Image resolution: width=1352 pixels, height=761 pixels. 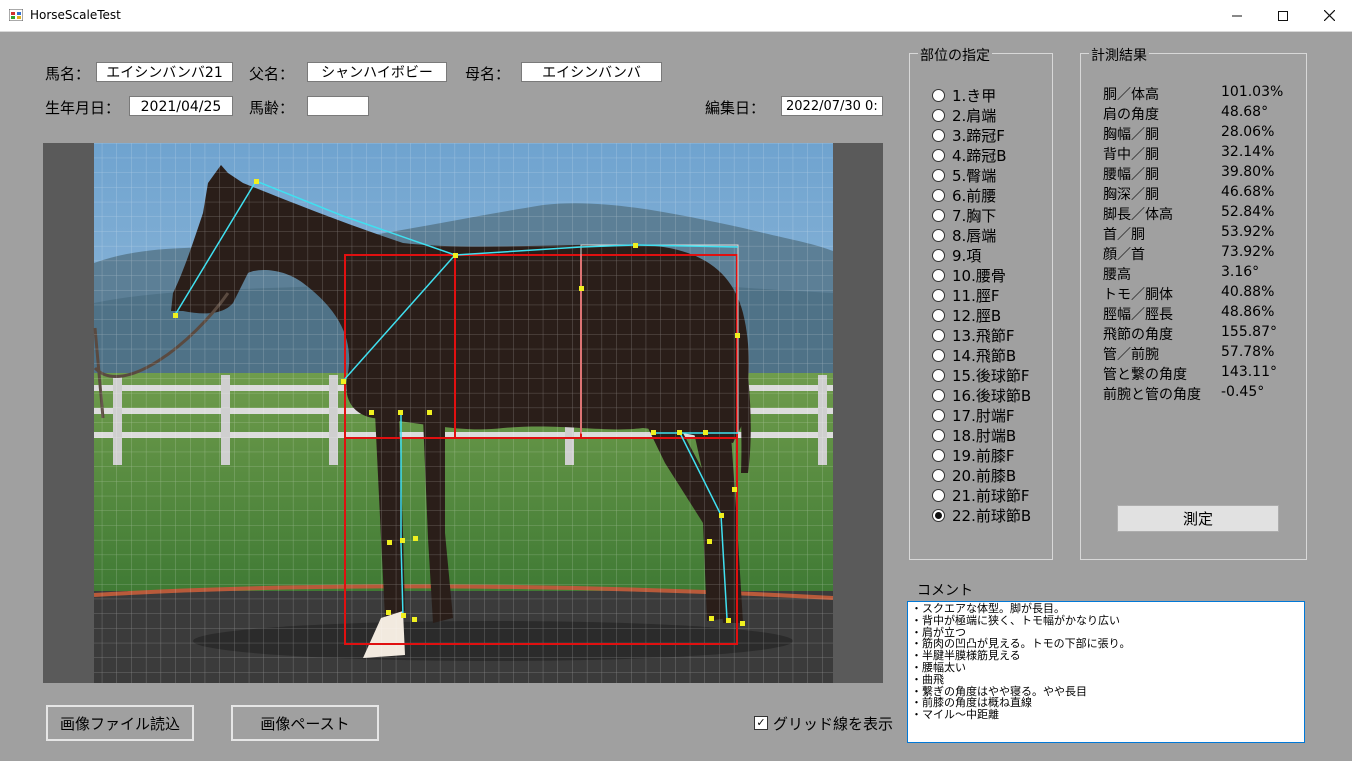 What do you see at coordinates (979, 275) in the screenshot?
I see `part-radio-label: 10.腰骨` at bounding box center [979, 275].